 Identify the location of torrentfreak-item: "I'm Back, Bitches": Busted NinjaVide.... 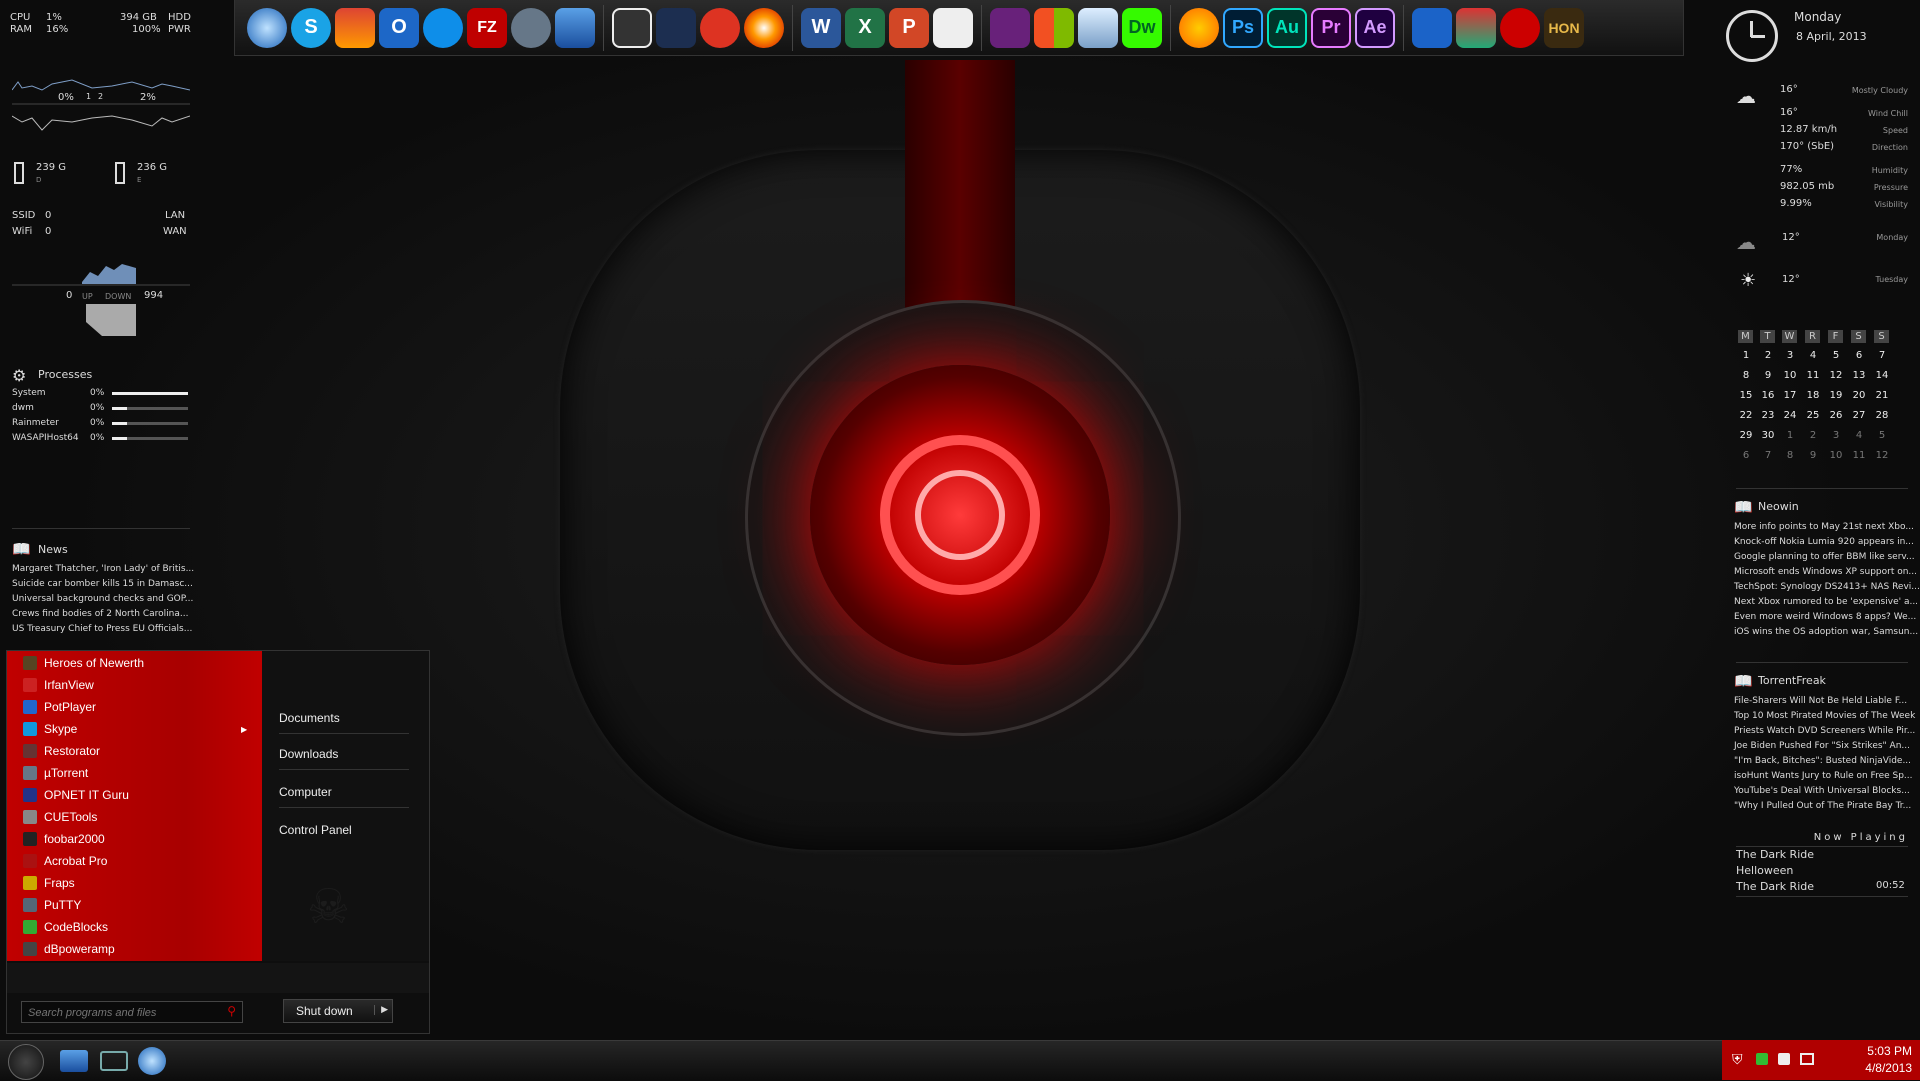
(1822, 763).